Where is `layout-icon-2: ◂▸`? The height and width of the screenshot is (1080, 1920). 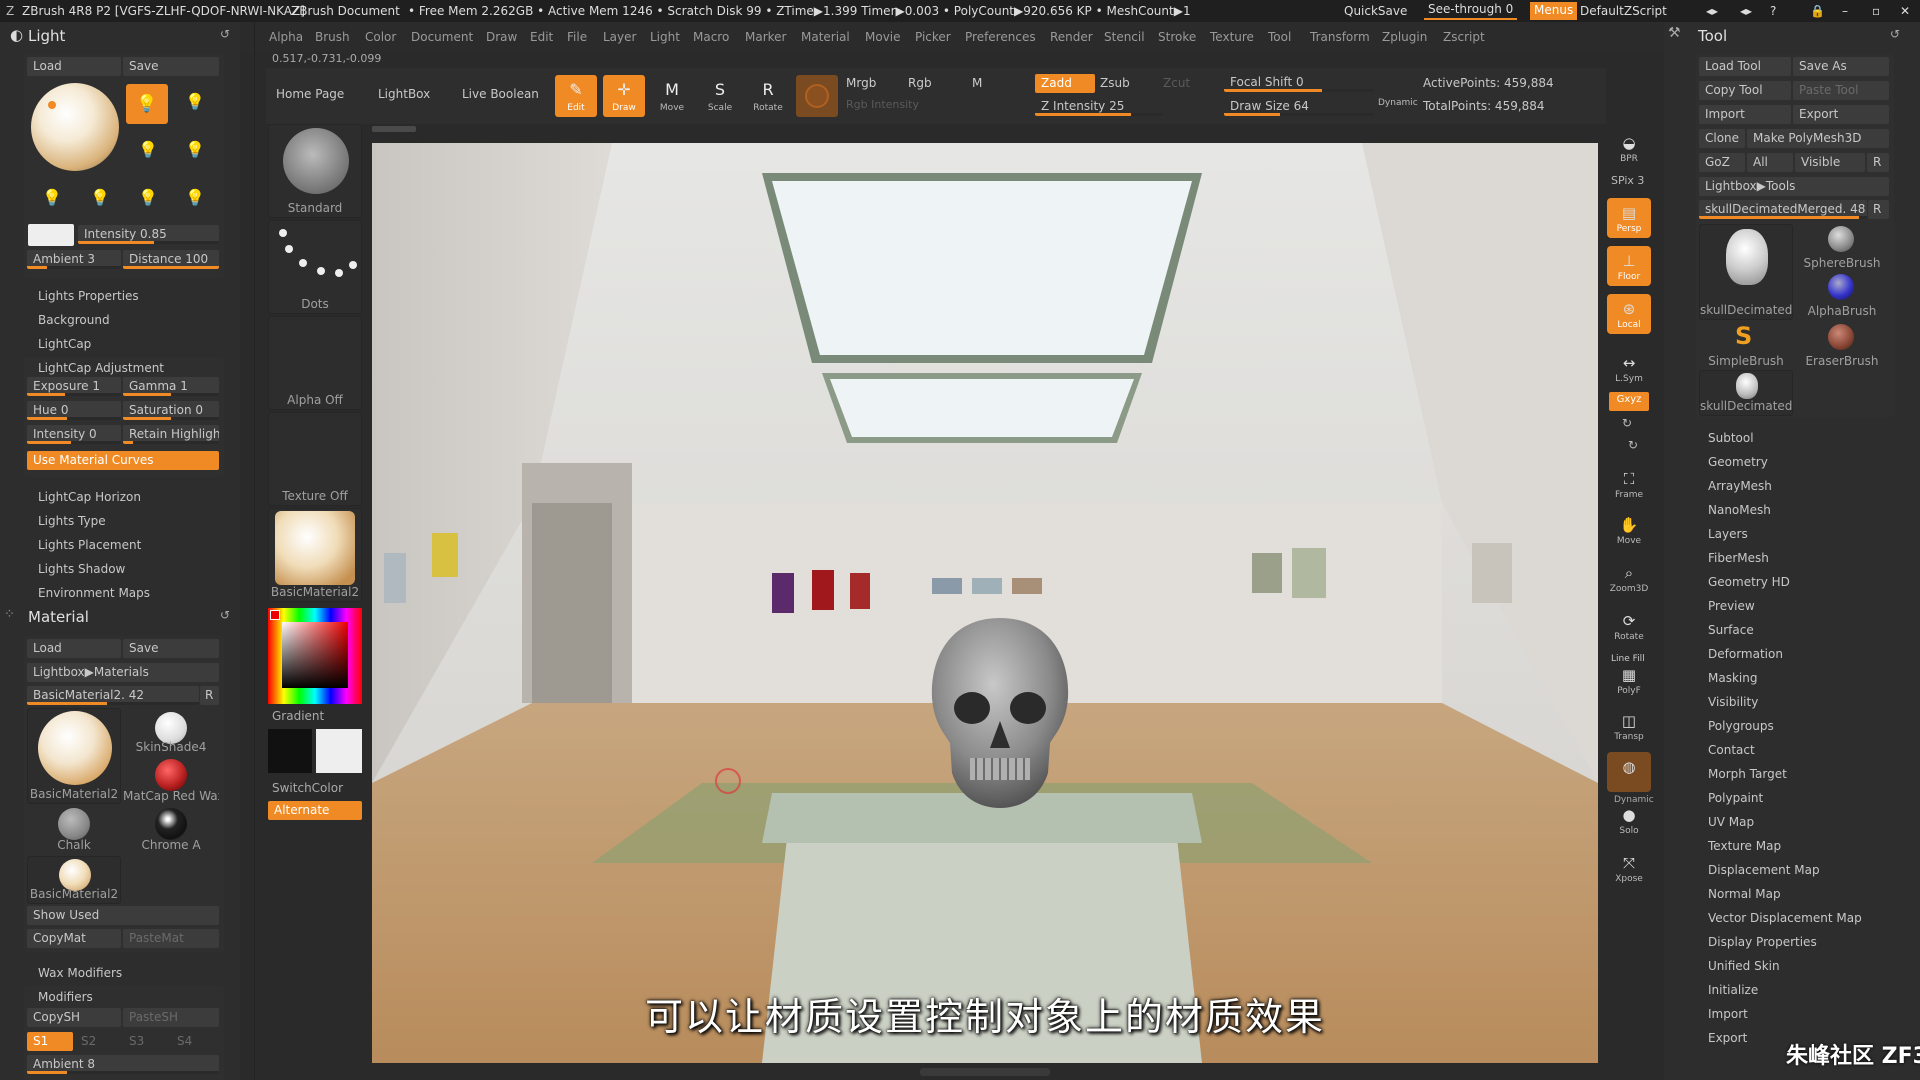 layout-icon-2: ◂▸ is located at coordinates (1746, 11).